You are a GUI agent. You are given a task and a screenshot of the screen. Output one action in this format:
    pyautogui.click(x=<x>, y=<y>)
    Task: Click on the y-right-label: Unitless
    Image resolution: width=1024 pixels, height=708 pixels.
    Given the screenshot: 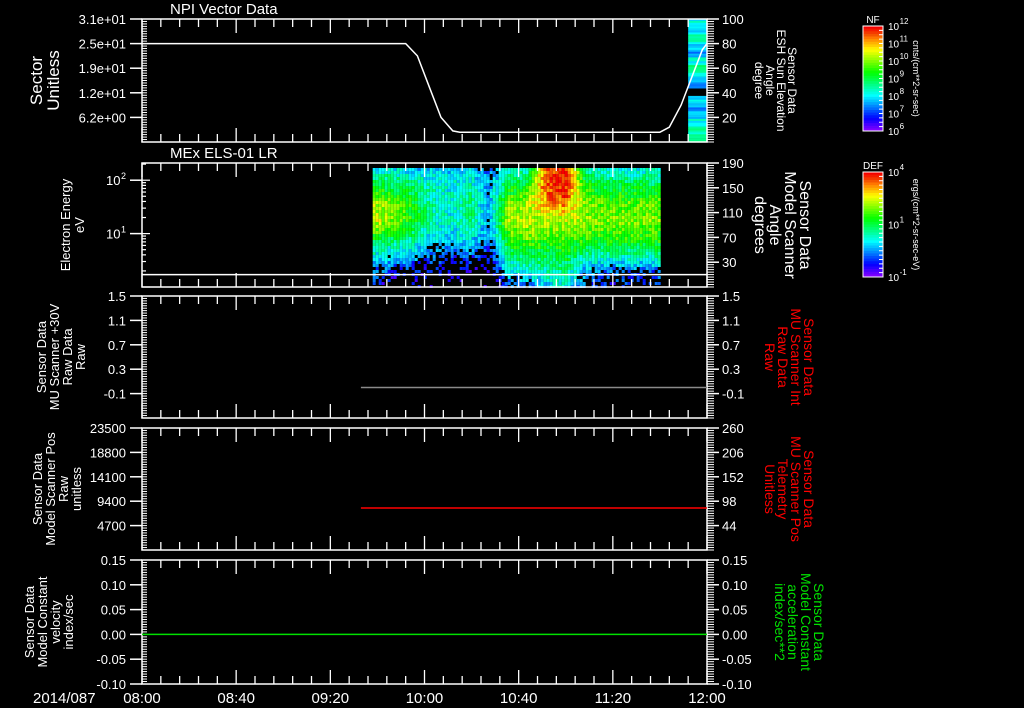 What is the action you would take?
    pyautogui.click(x=770, y=489)
    